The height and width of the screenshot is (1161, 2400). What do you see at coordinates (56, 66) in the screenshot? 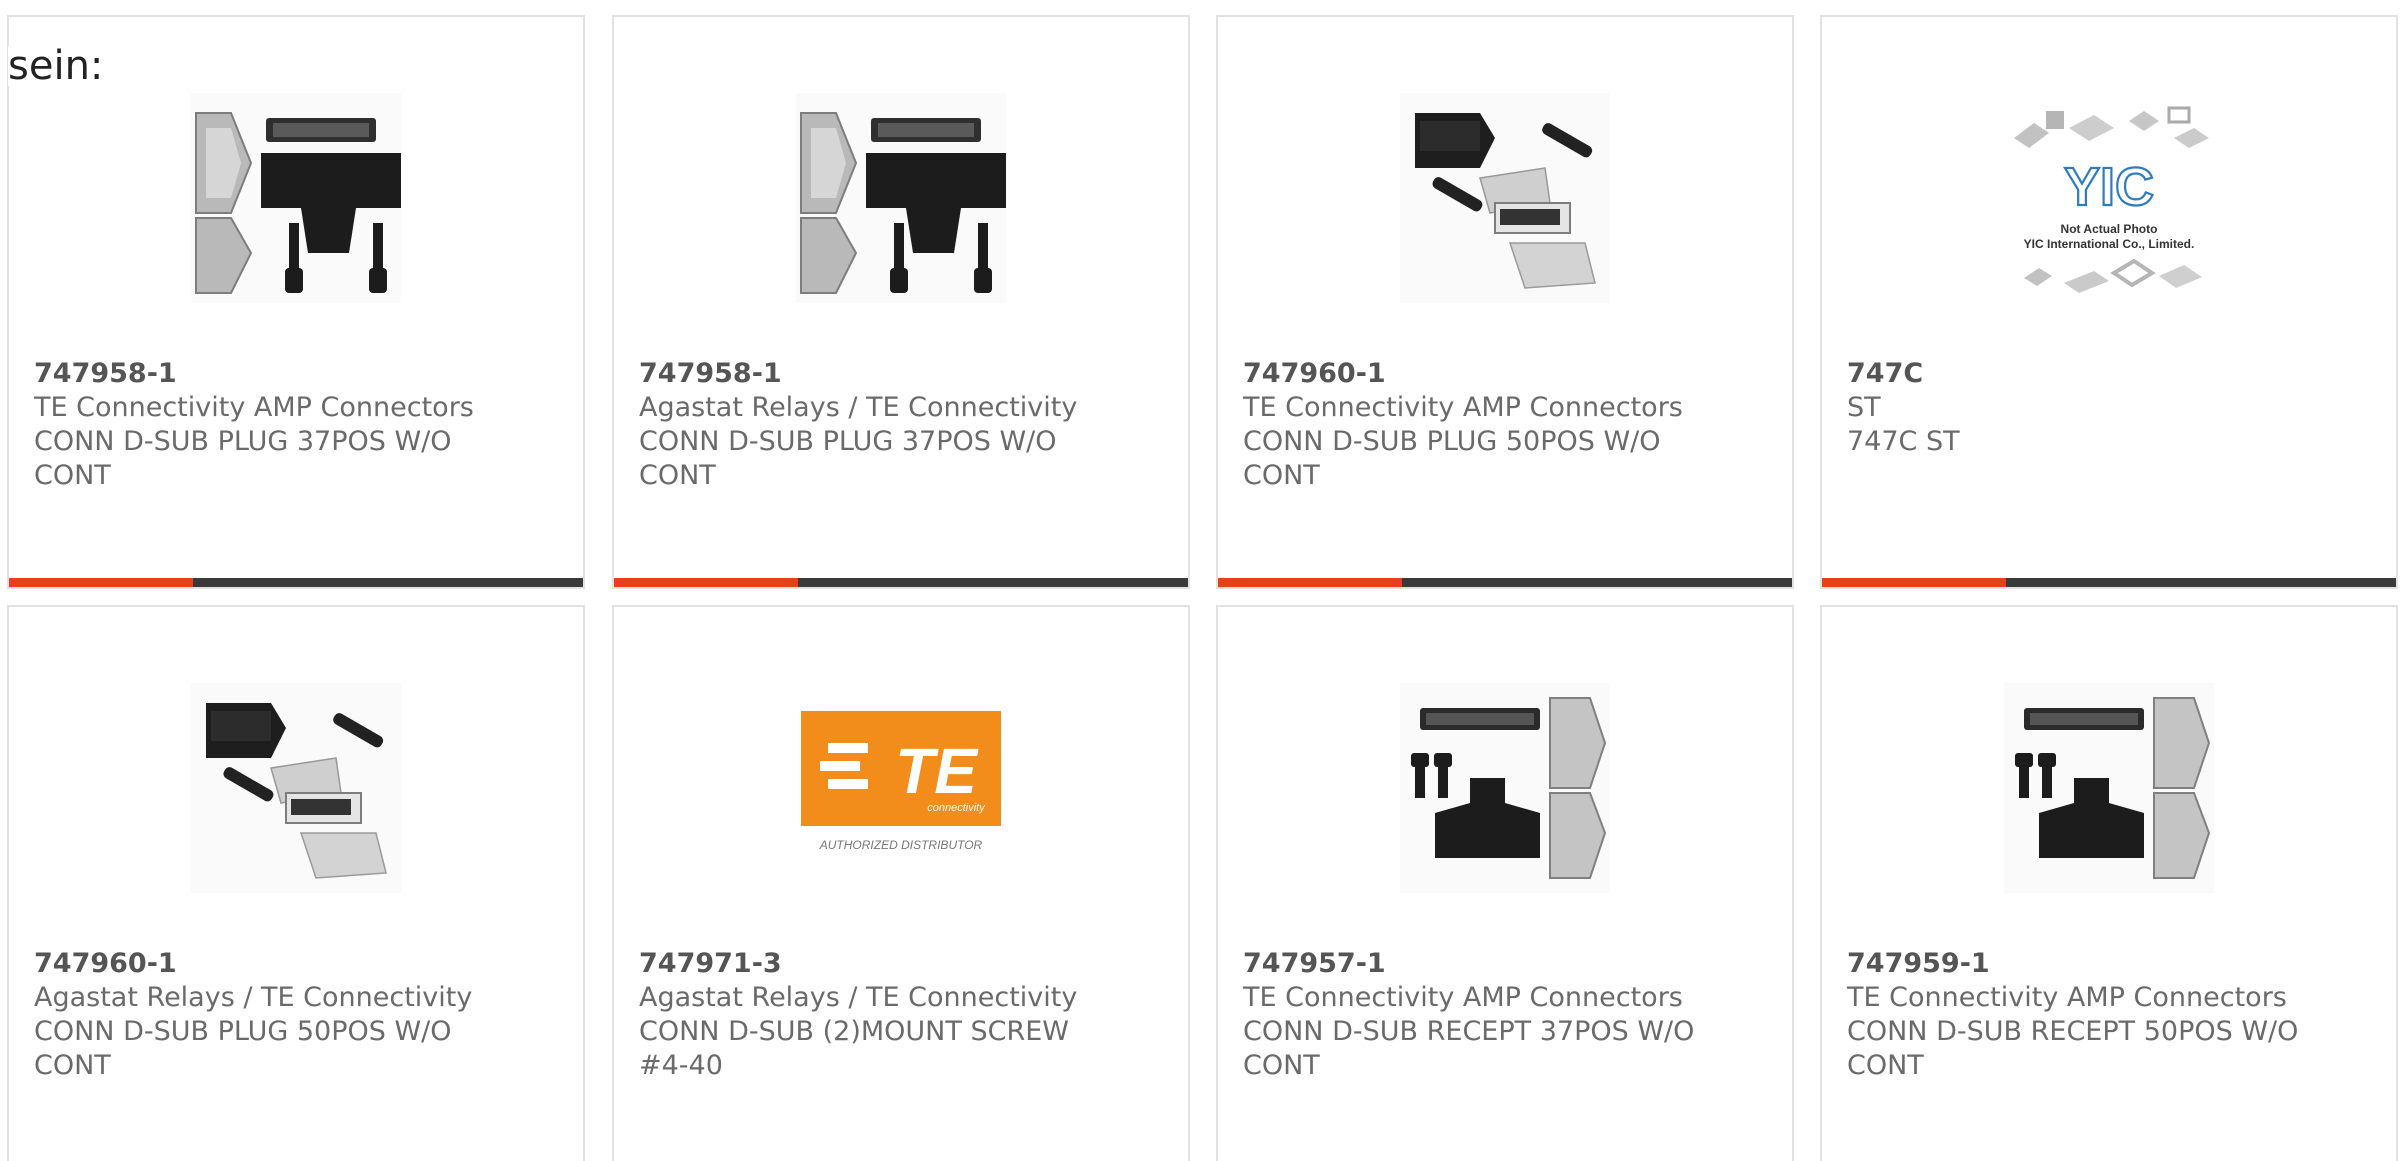
I see `lead-text: sein:` at bounding box center [56, 66].